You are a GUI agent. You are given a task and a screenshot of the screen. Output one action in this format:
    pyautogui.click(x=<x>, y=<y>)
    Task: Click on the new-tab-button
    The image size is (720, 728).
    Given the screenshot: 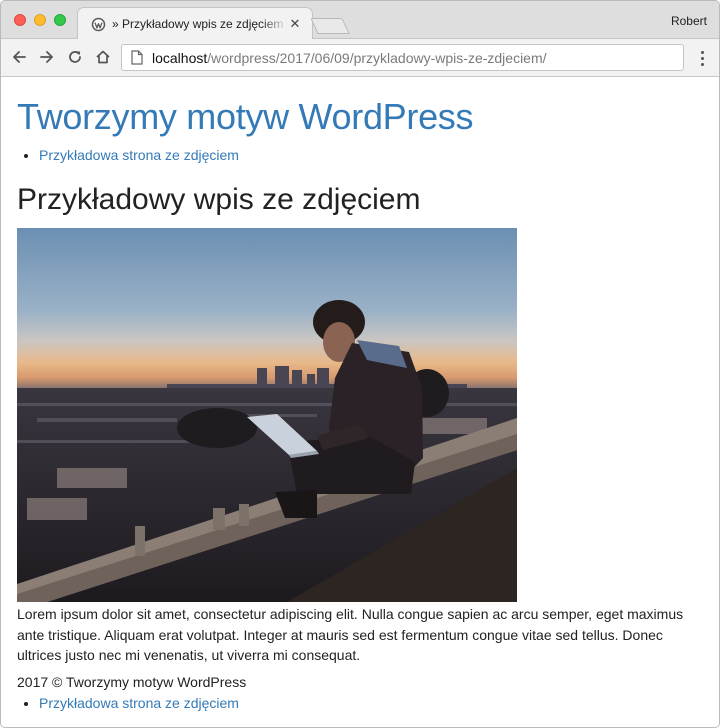 What is the action you would take?
    pyautogui.click(x=330, y=26)
    